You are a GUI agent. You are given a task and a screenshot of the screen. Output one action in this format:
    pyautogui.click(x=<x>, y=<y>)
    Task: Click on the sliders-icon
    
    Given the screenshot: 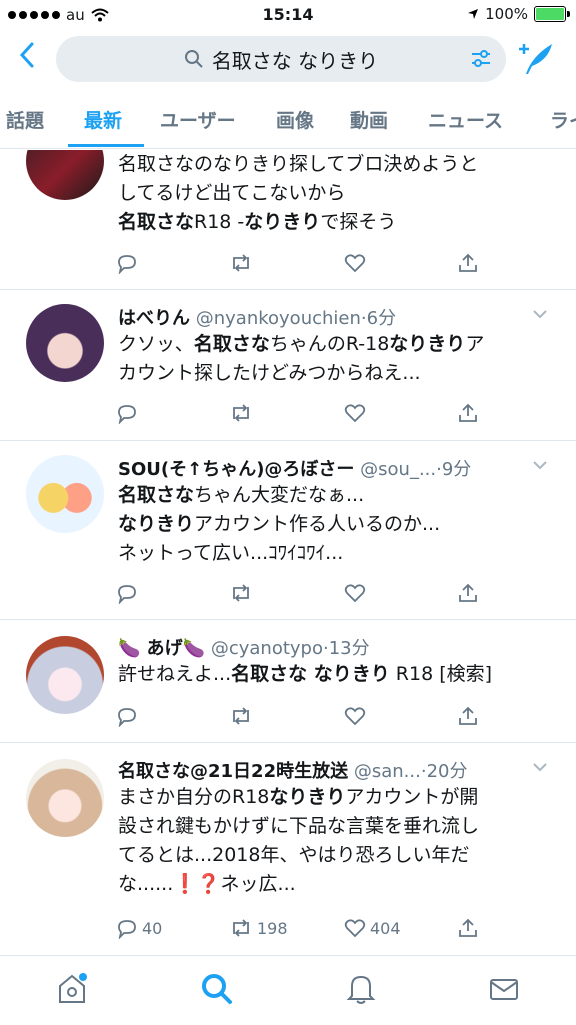 What is the action you would take?
    pyautogui.click(x=481, y=59)
    